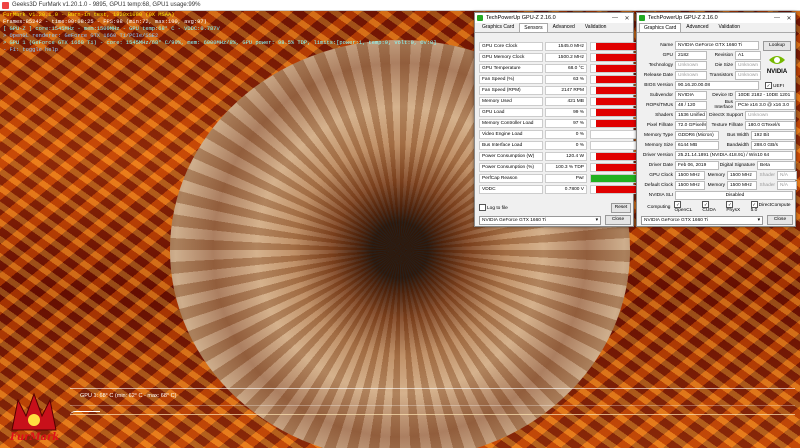 The width and height of the screenshot is (800, 448). I want to click on memory-clock-label: Memory, so click(716, 175).